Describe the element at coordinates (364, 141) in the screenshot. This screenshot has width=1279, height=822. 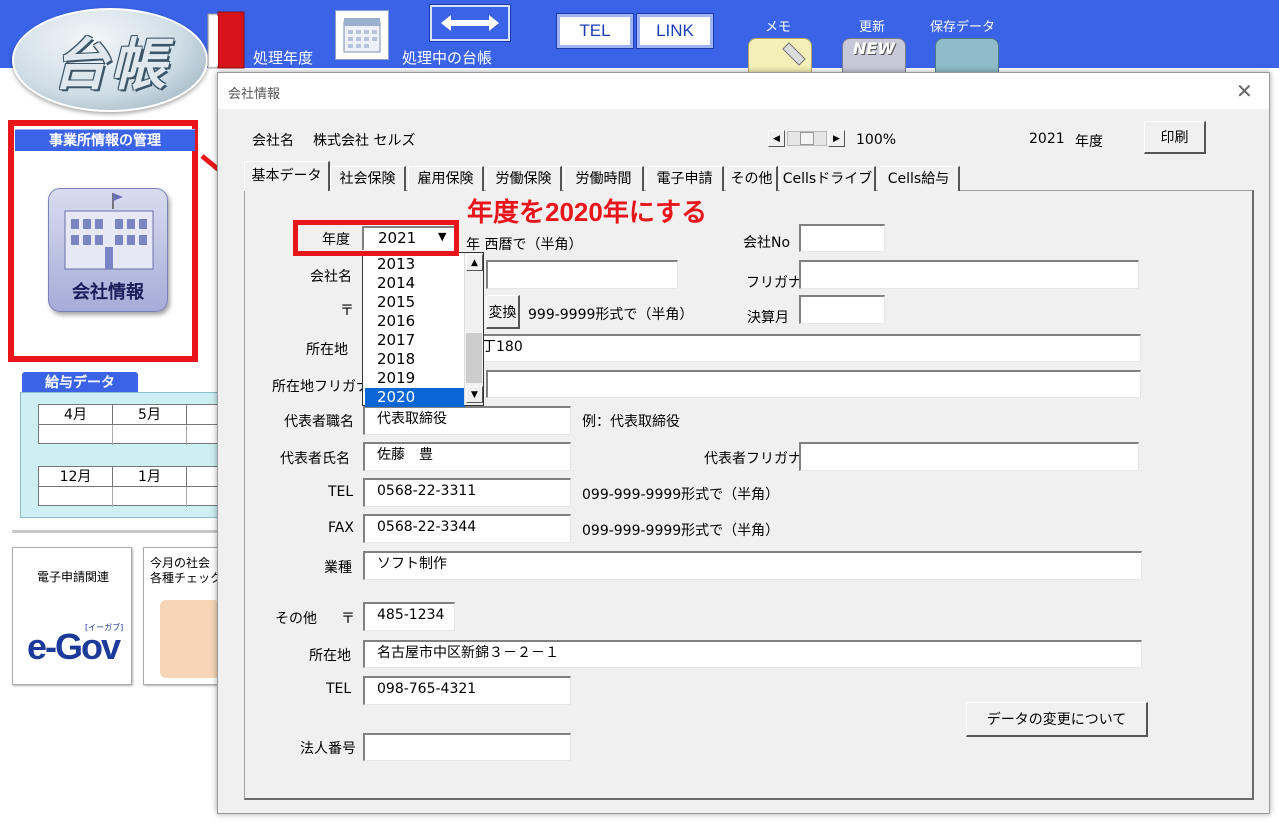
I see `company-name-value: 株式会社 セルズ` at that location.